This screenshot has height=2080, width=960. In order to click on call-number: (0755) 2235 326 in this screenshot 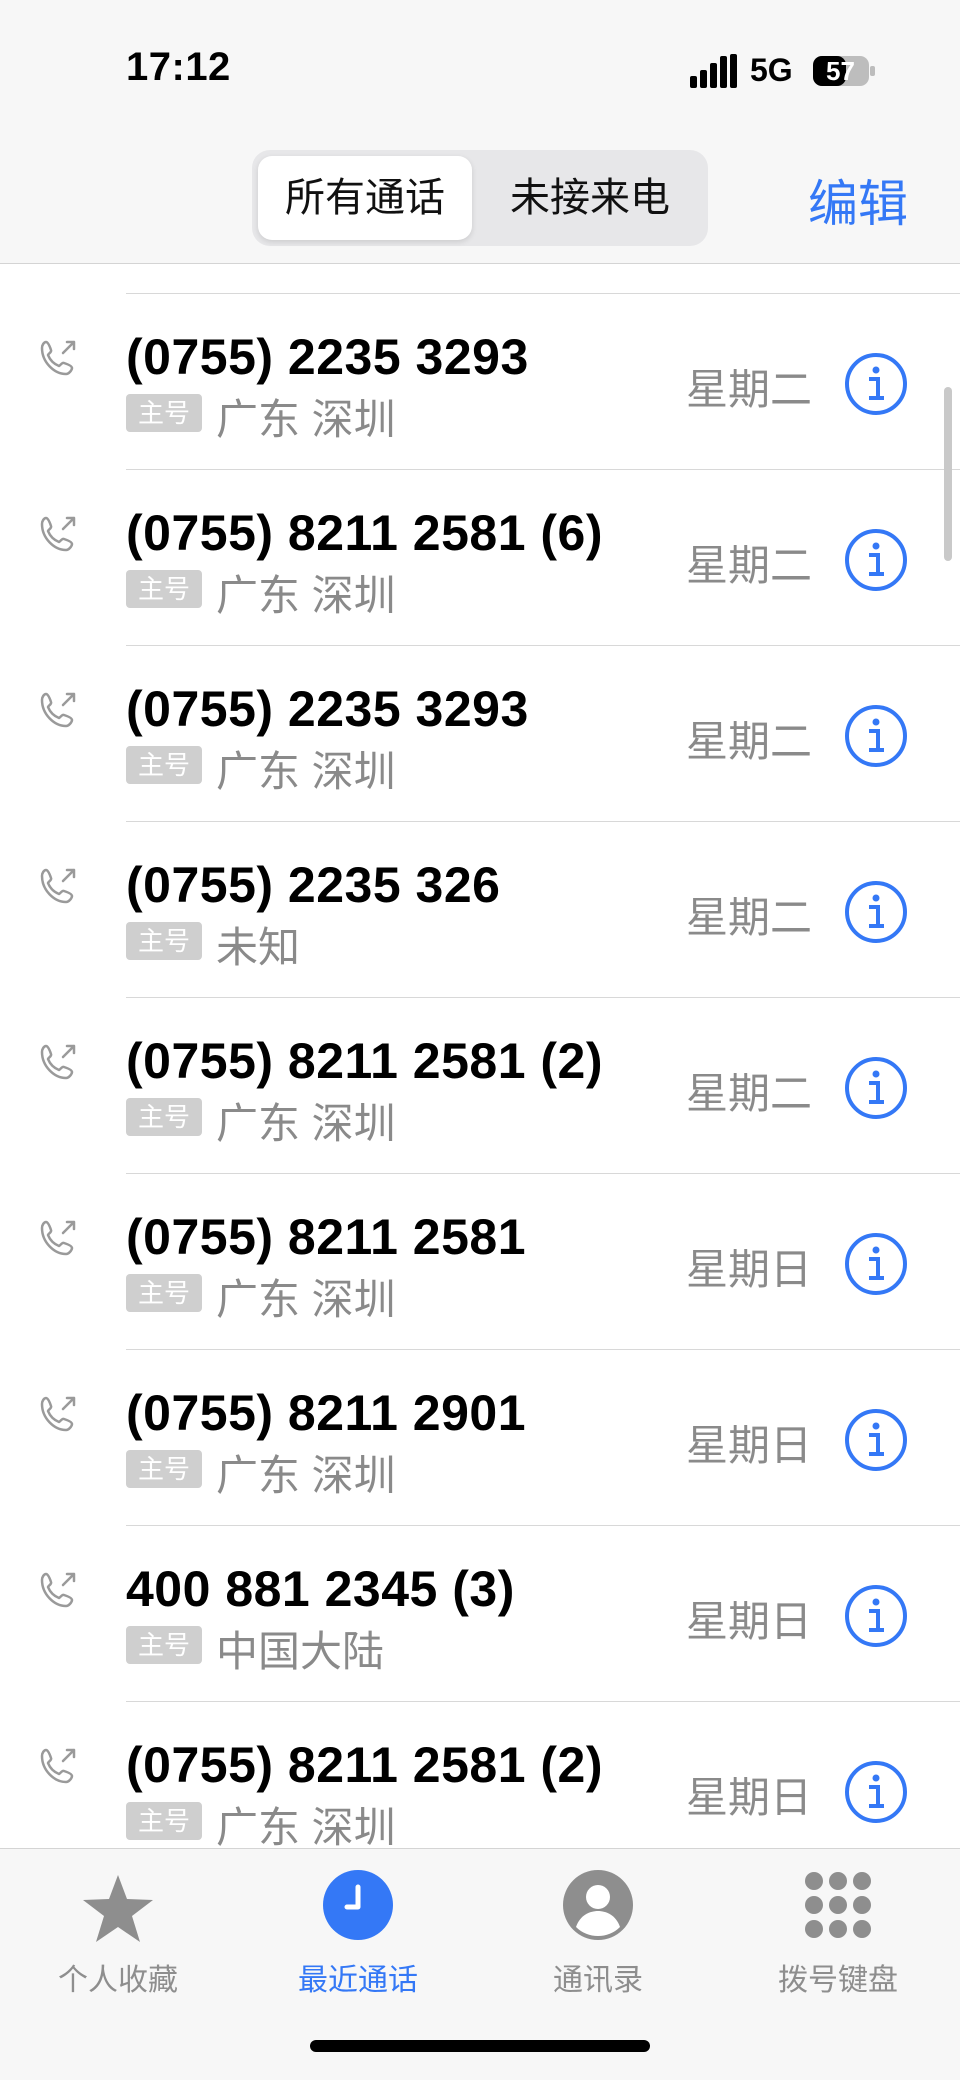, I will do `click(313, 885)`.